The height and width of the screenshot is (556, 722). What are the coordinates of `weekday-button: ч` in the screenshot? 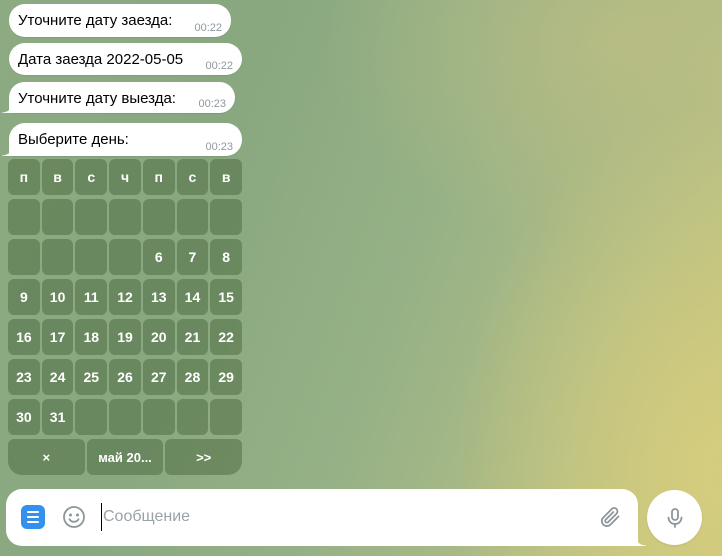 It's located at (125, 177).